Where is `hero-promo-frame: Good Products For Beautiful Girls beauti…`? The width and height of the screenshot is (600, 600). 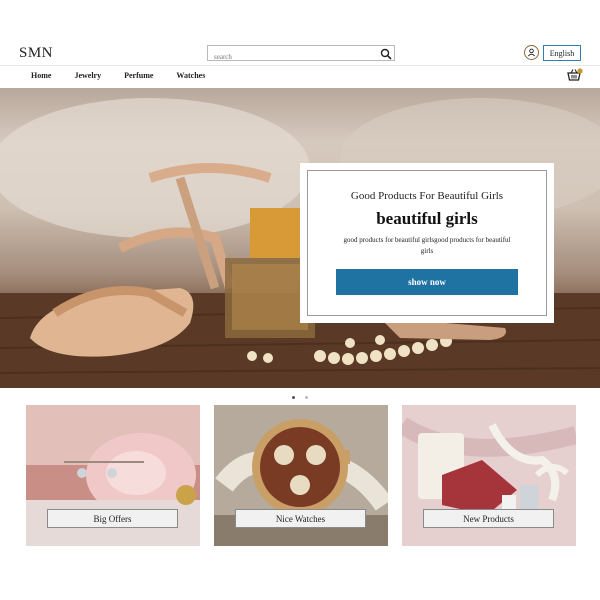 hero-promo-frame: Good Products For Beautiful Girls beauti… is located at coordinates (427, 243).